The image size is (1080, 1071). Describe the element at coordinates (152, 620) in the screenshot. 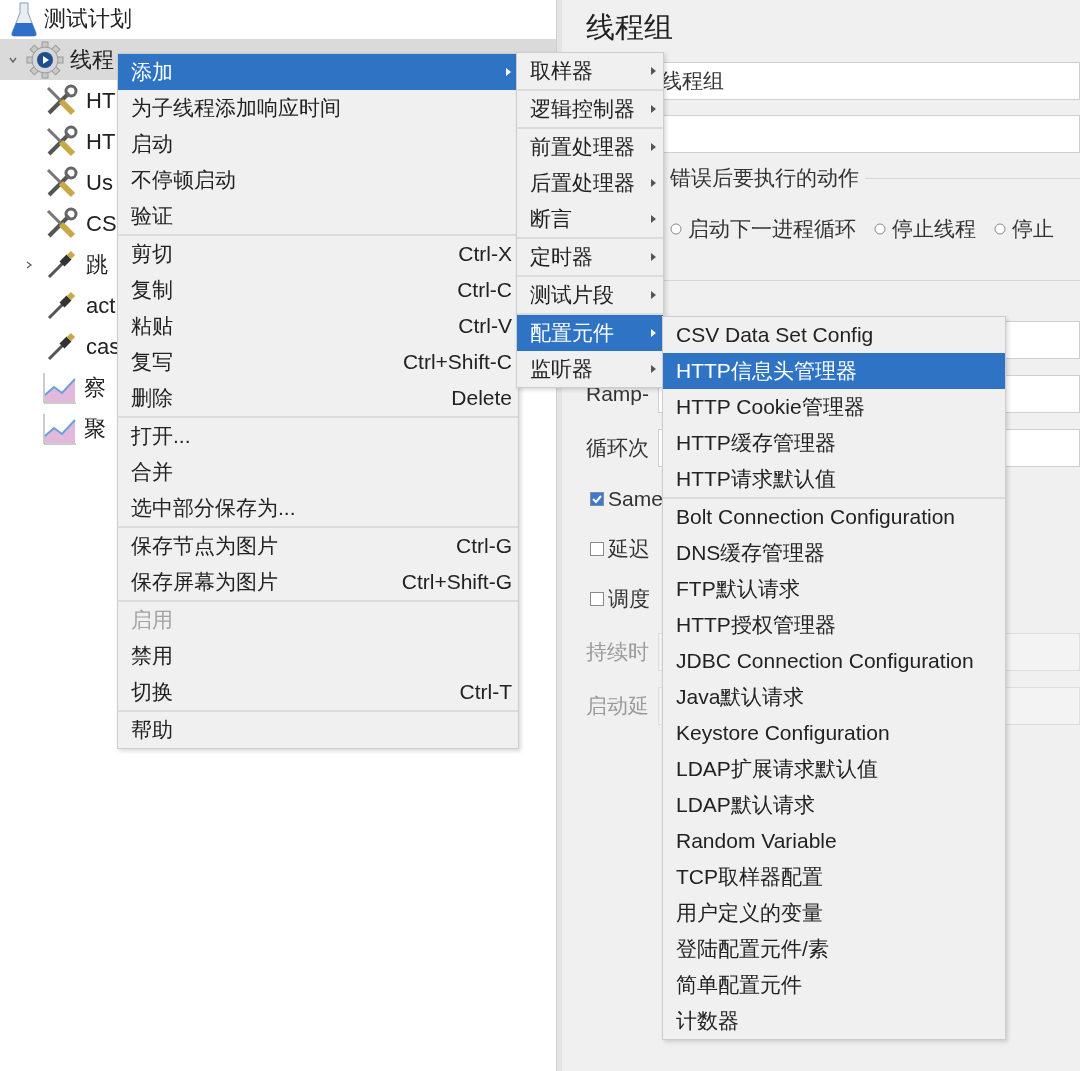

I see `menu-item-label: 启用` at that location.